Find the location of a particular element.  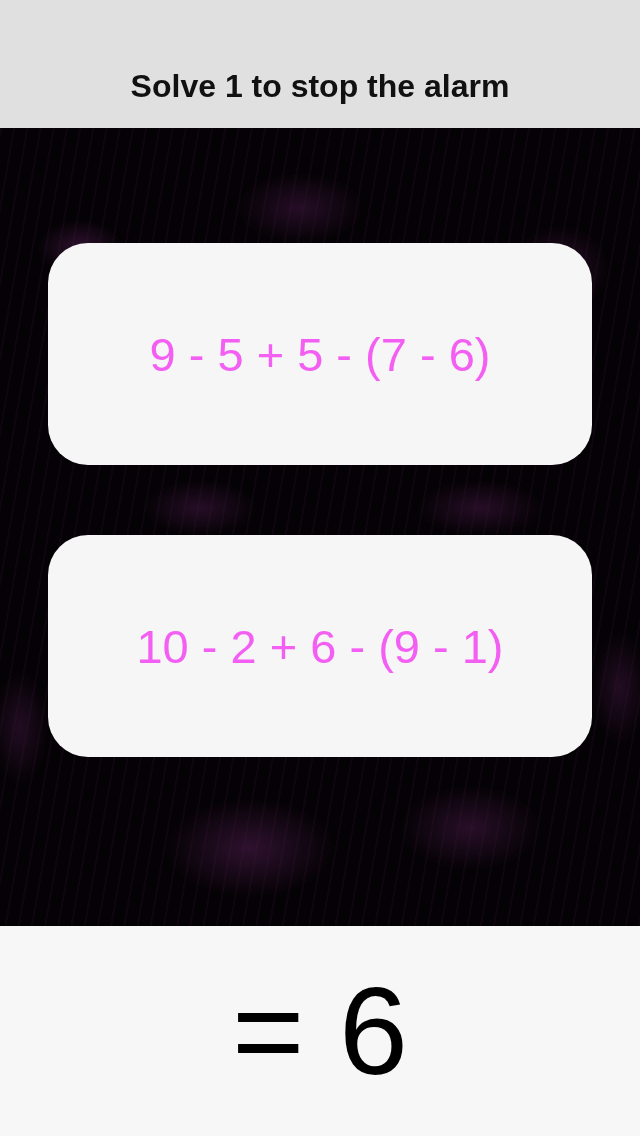

header-title: Solve 1 to stop the alarm is located at coordinates (320, 85).